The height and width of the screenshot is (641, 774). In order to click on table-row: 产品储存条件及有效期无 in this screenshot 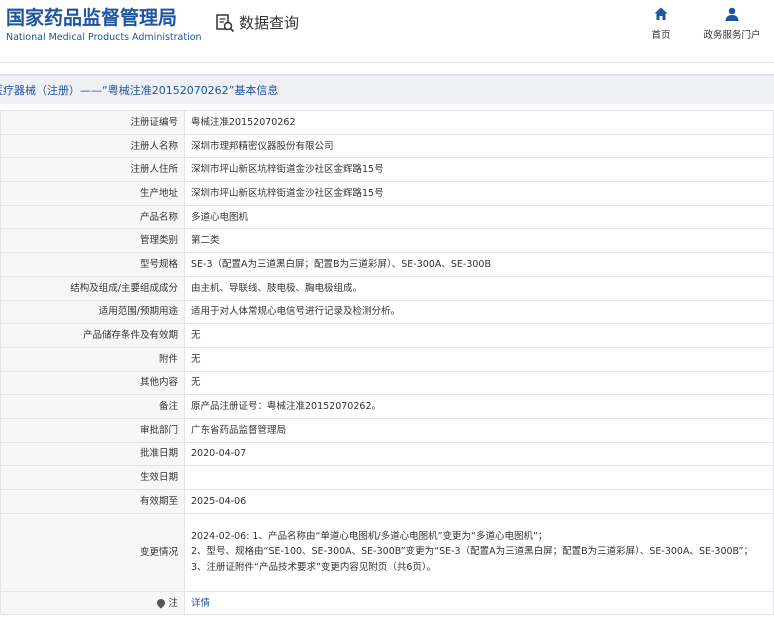, I will do `click(387, 335)`.